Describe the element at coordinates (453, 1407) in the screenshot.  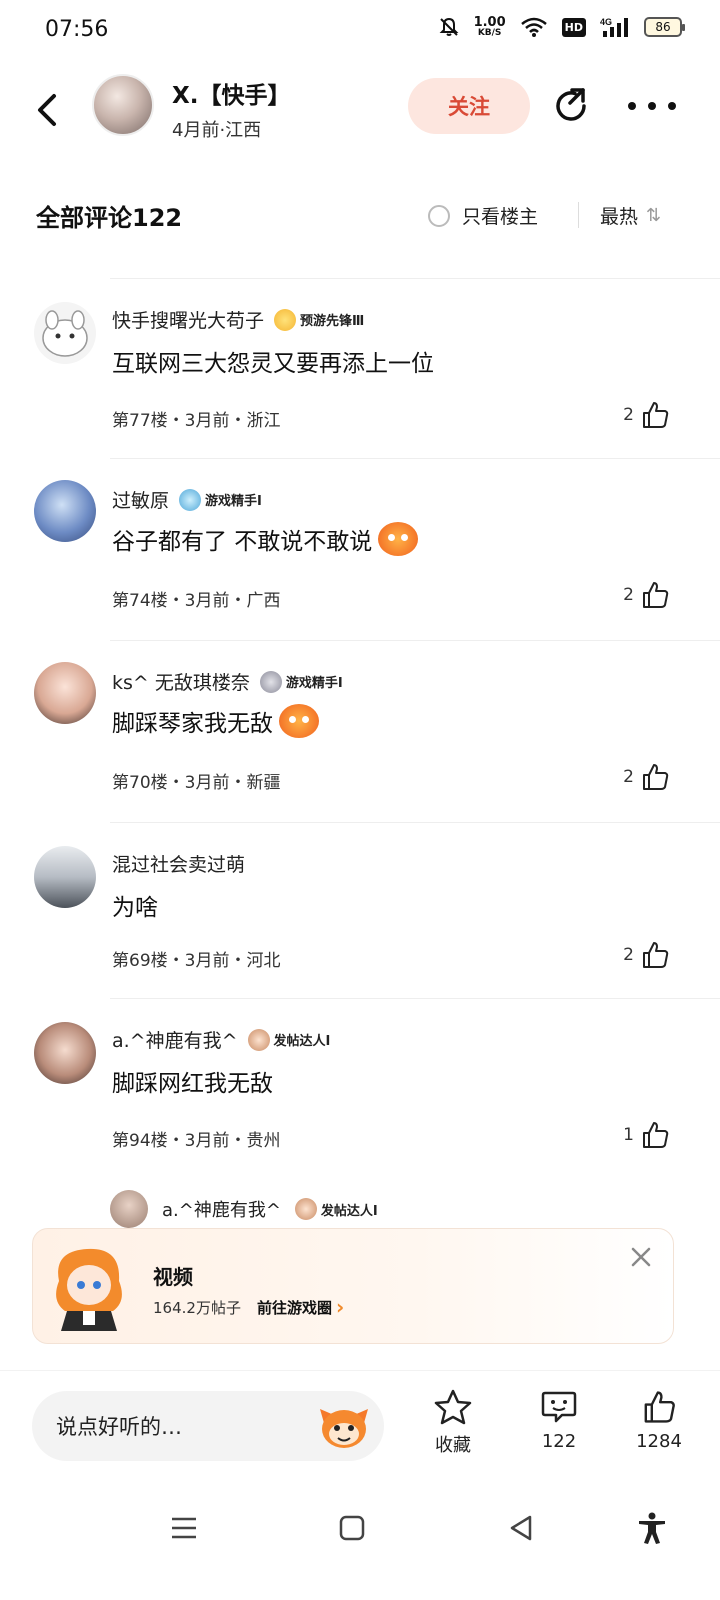
I see `star-icon` at that location.